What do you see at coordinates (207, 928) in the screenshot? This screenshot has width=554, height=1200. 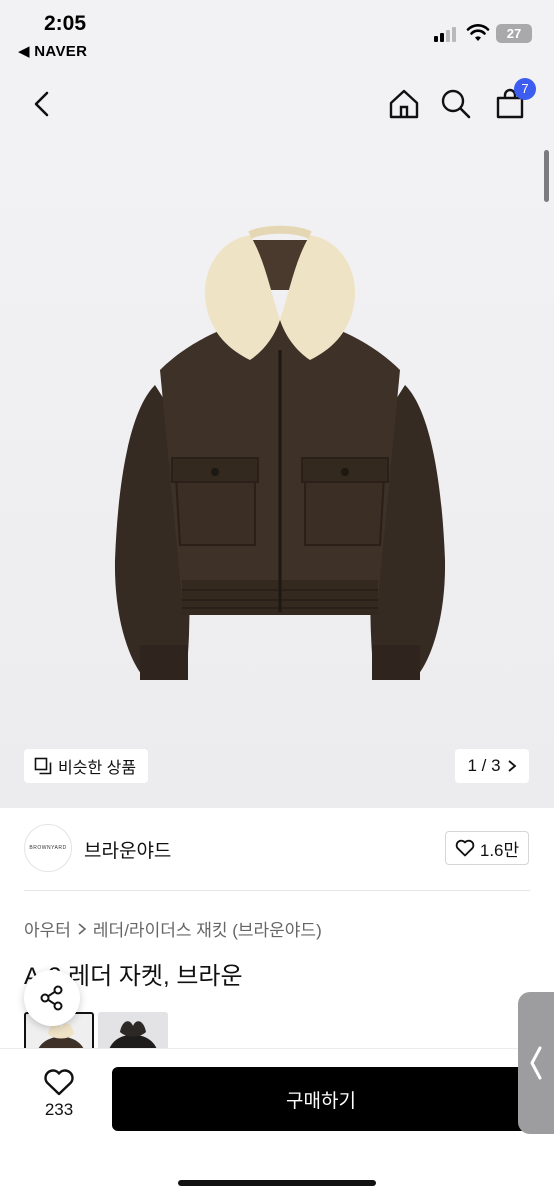 I see `breadcrumb-item: 레더/라이더스 재킷 (브라운야드)` at bounding box center [207, 928].